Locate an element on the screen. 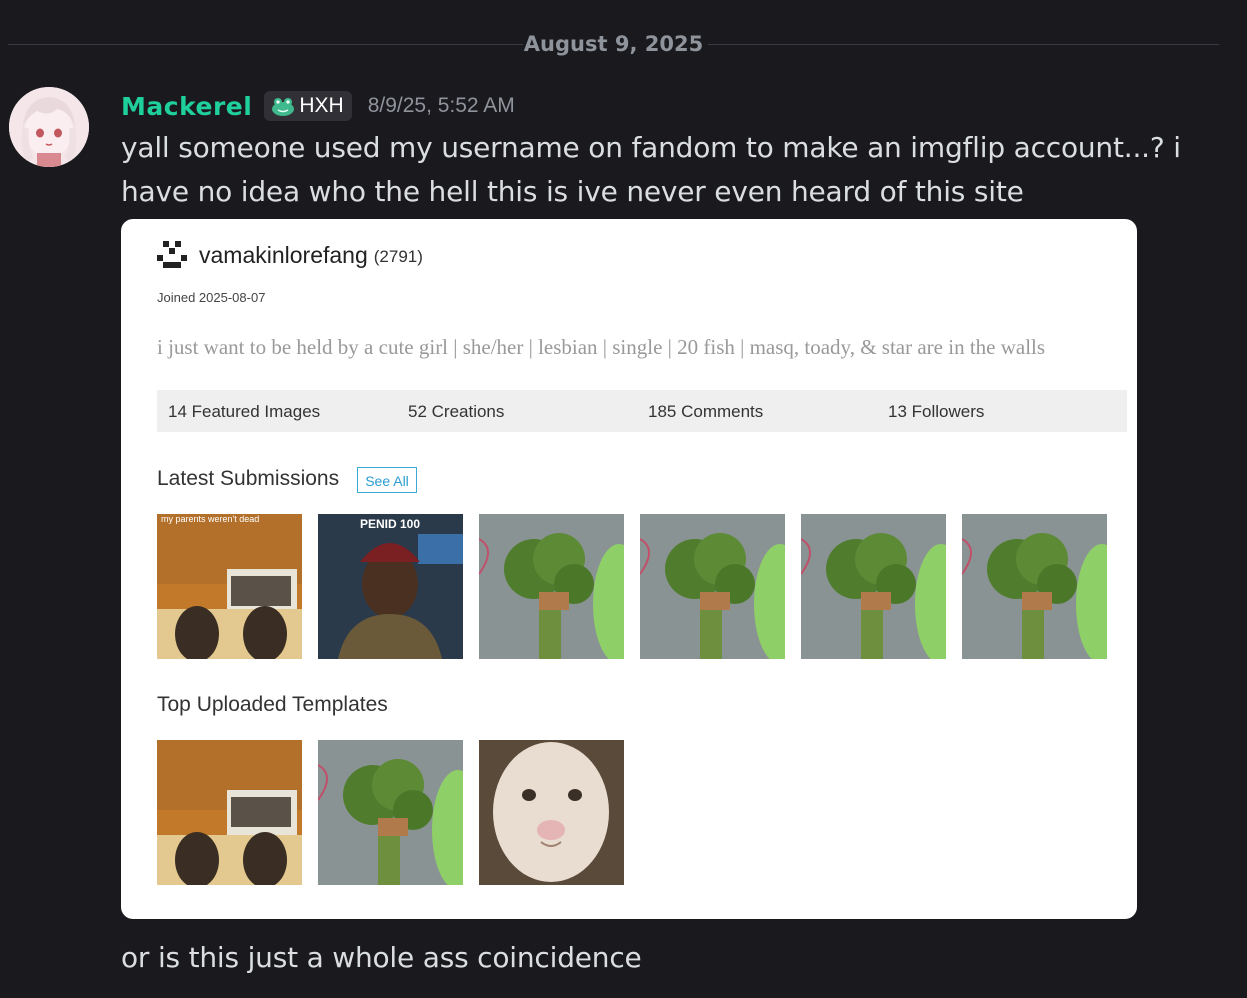 Image resolution: width=1247 pixels, height=998 pixels. template-crocs is located at coordinates (229, 812).